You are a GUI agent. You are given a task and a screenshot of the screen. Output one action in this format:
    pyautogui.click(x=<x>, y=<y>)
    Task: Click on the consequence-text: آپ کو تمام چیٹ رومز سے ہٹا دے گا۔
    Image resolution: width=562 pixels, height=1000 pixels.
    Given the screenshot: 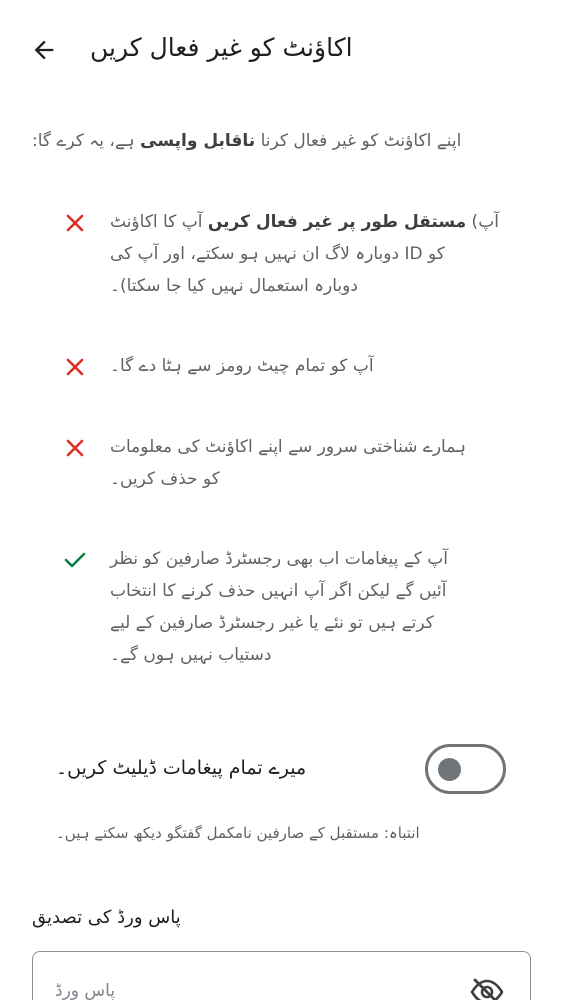 What is the action you would take?
    pyautogui.click(x=310, y=366)
    